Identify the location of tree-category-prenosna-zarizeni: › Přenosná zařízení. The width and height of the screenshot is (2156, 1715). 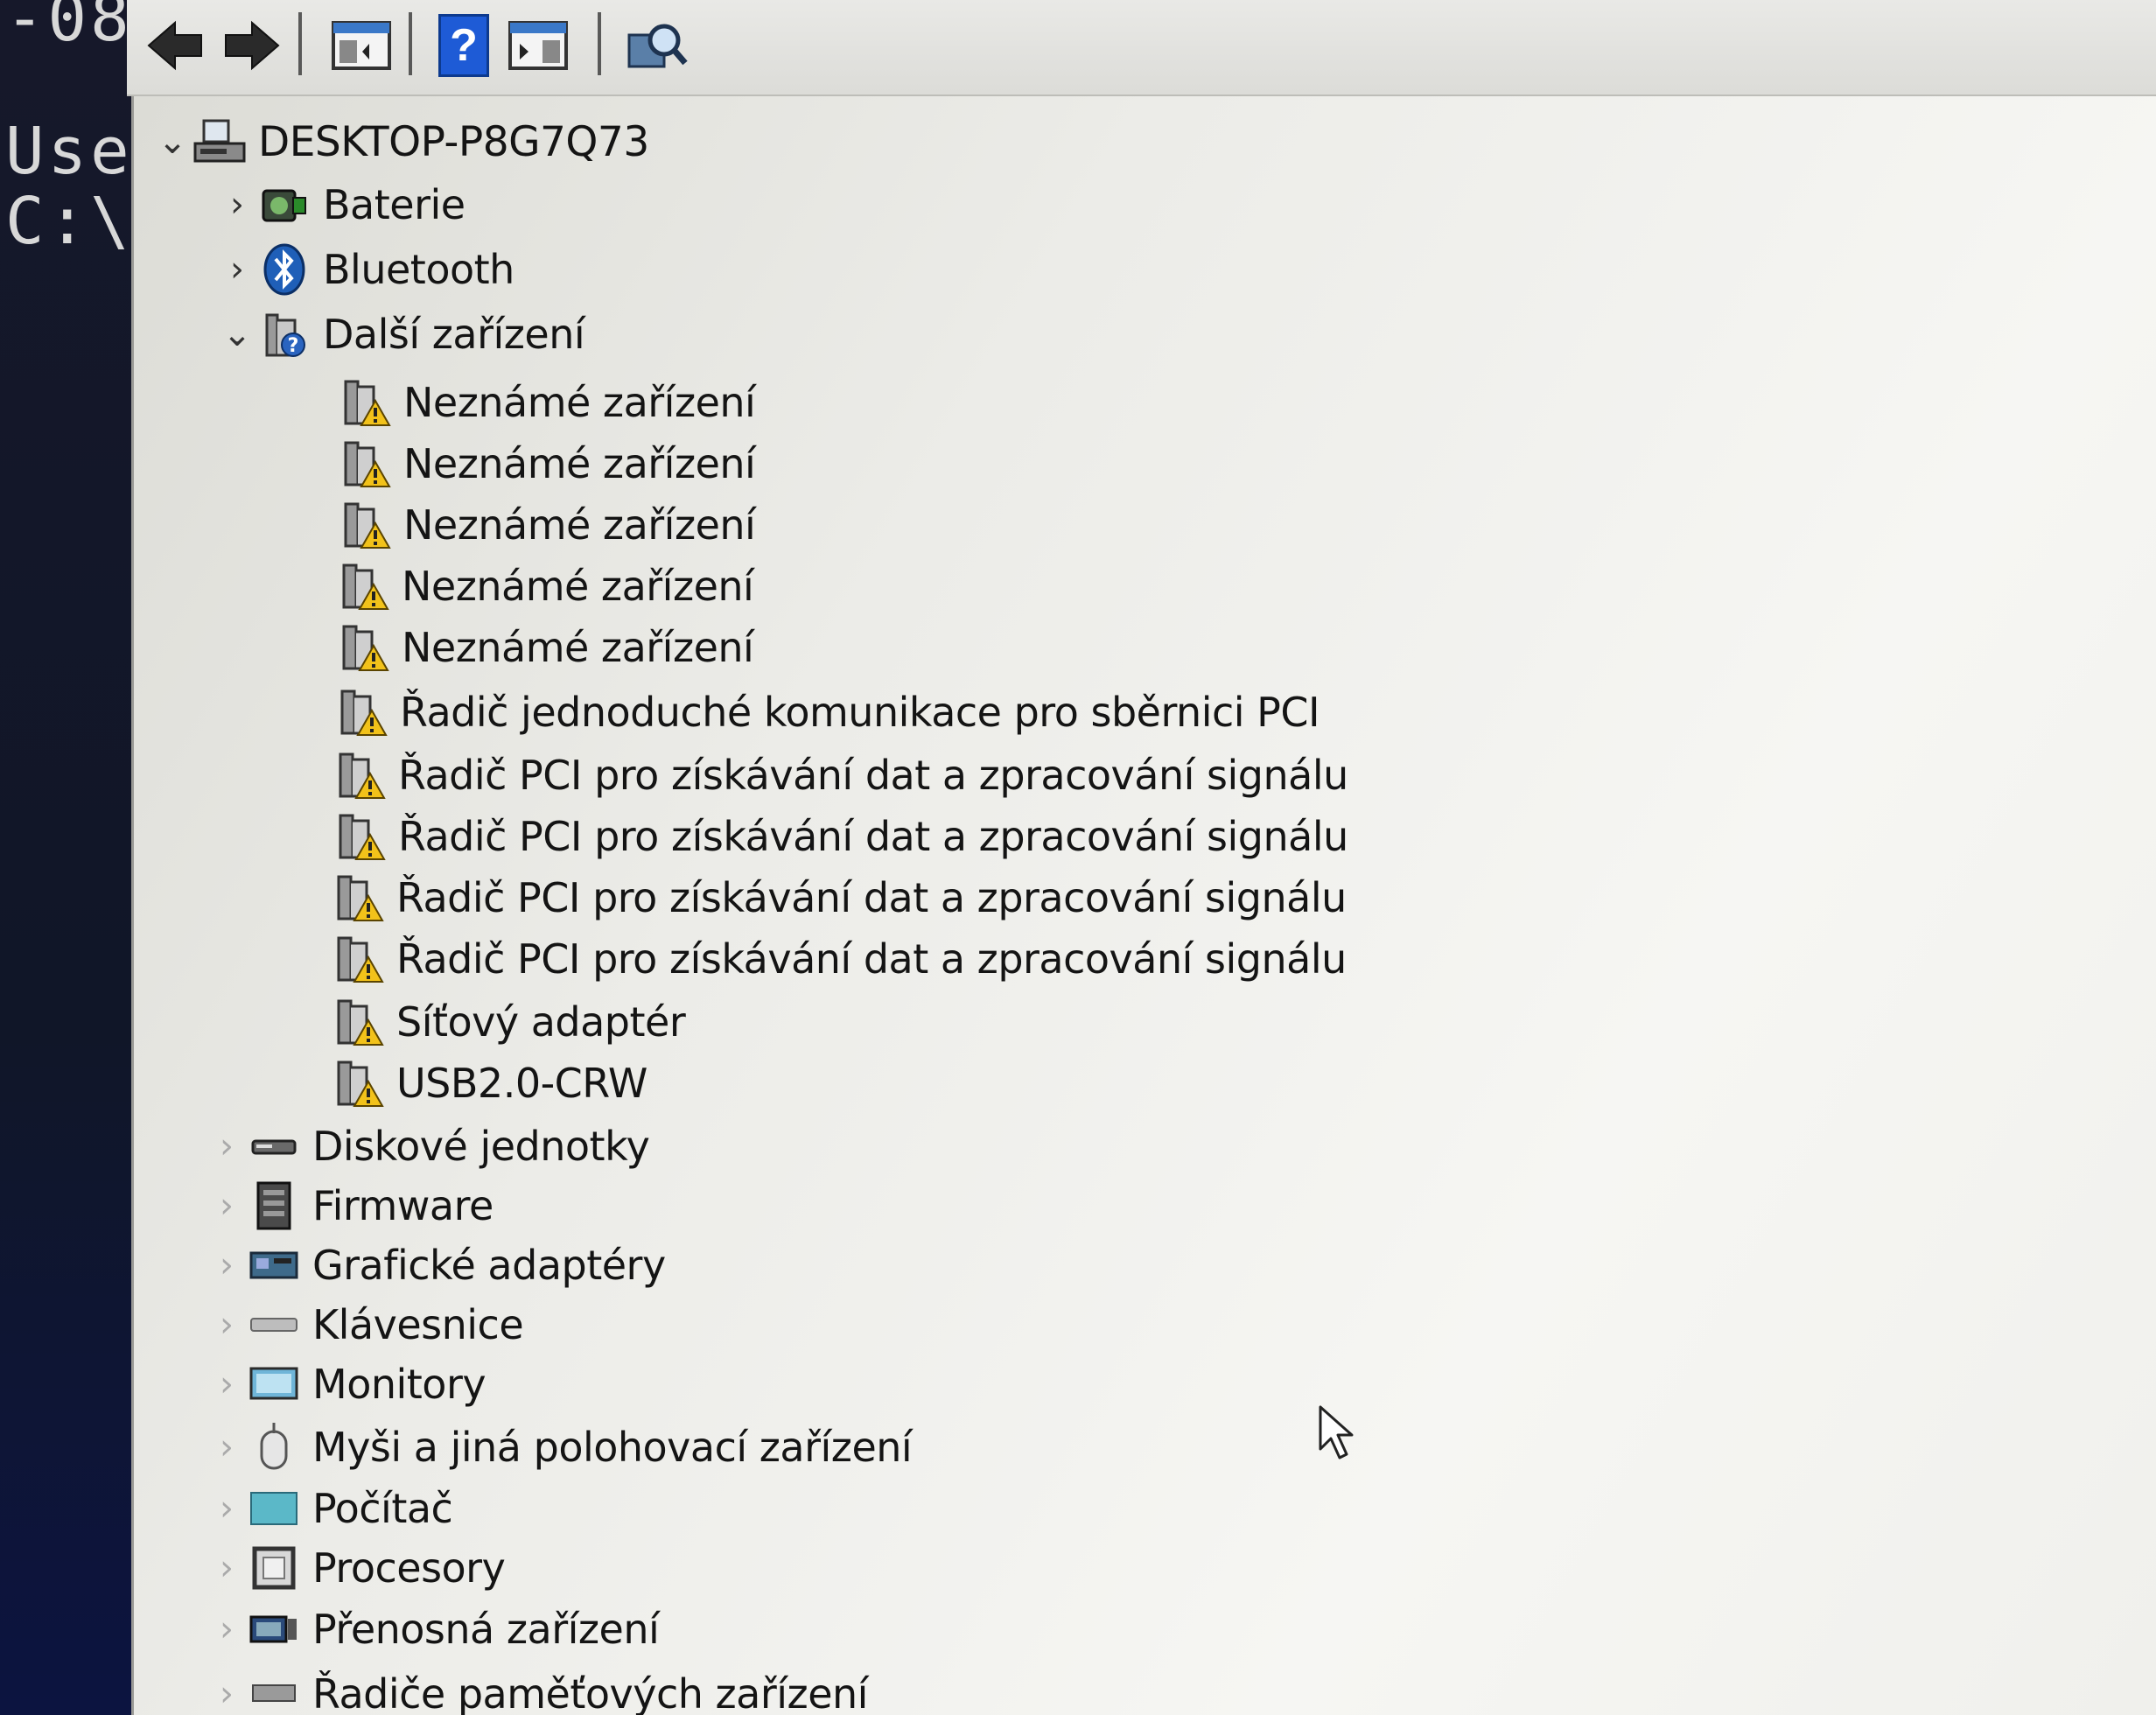
(433, 1629).